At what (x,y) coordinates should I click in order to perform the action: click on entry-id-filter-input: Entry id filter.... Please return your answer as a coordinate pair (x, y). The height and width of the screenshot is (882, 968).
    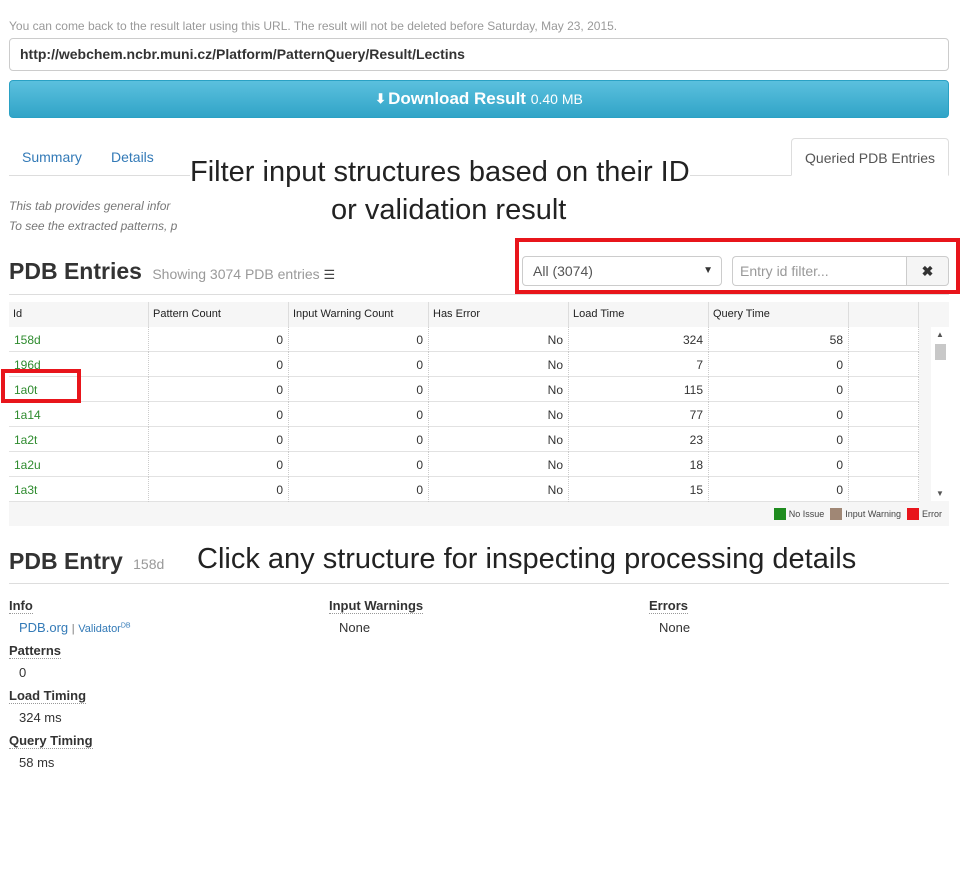
    Looking at the image, I should click on (819, 271).